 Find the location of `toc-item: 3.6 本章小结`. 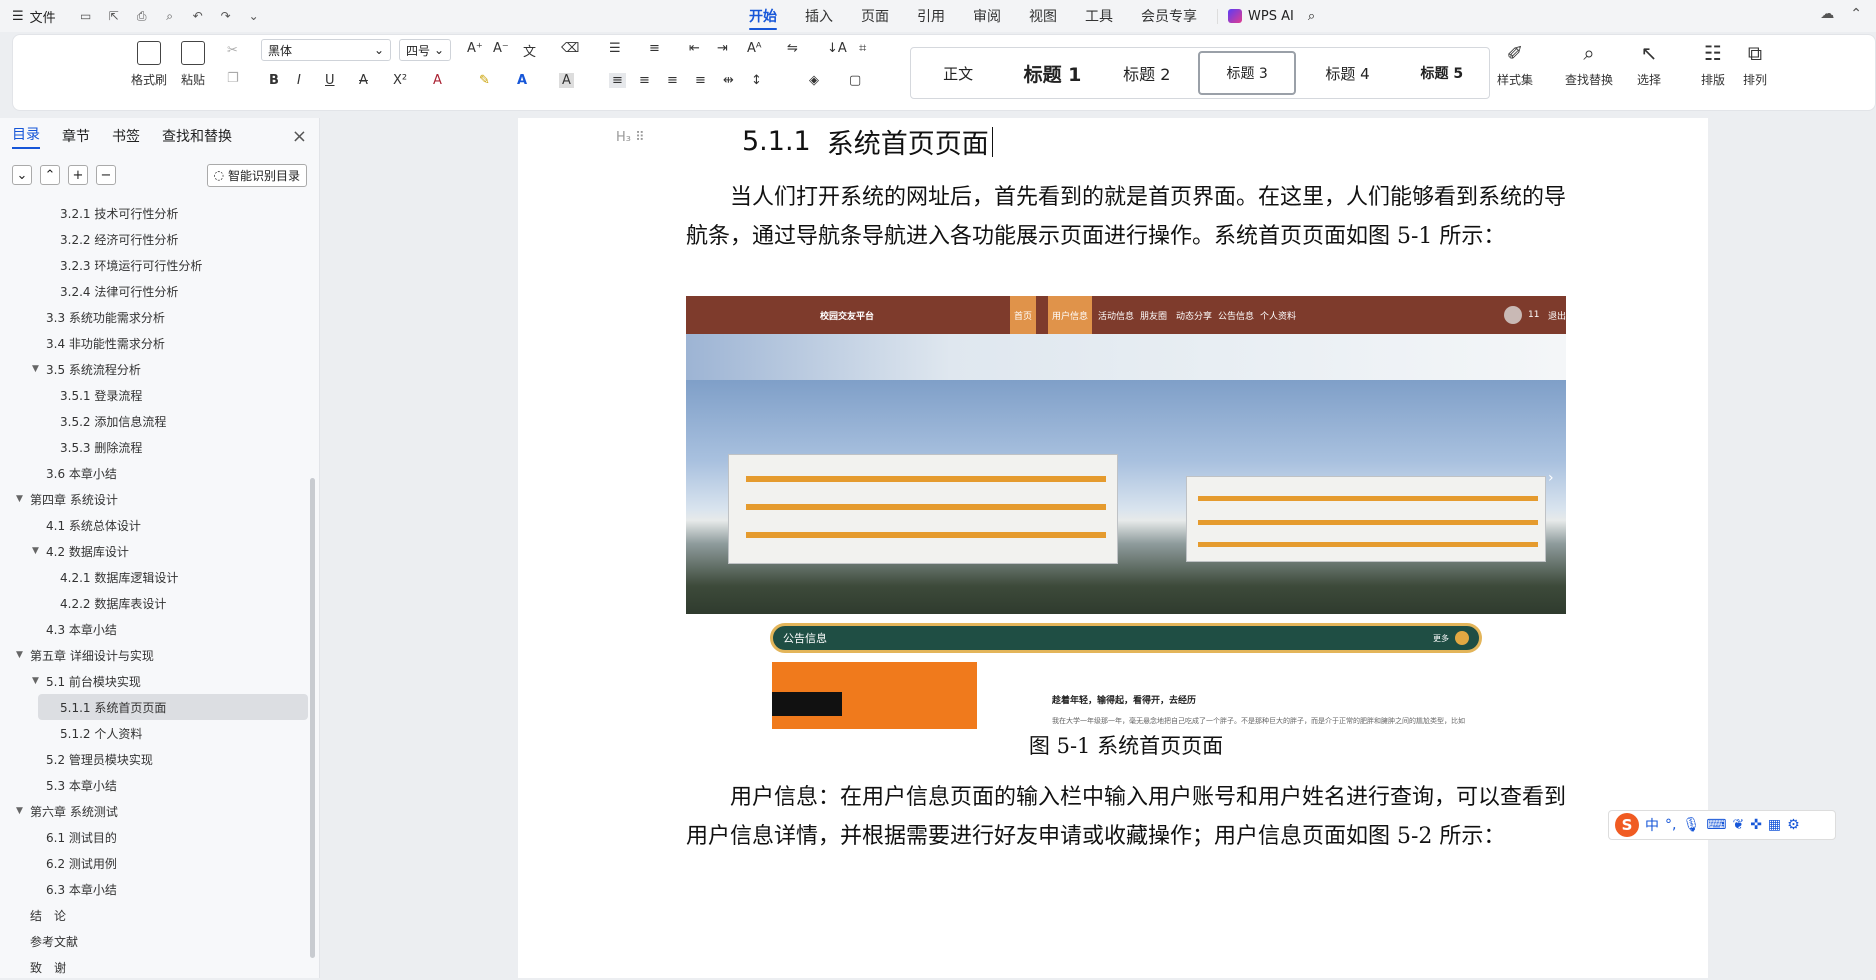

toc-item: 3.6 本章小结 is located at coordinates (155, 473).